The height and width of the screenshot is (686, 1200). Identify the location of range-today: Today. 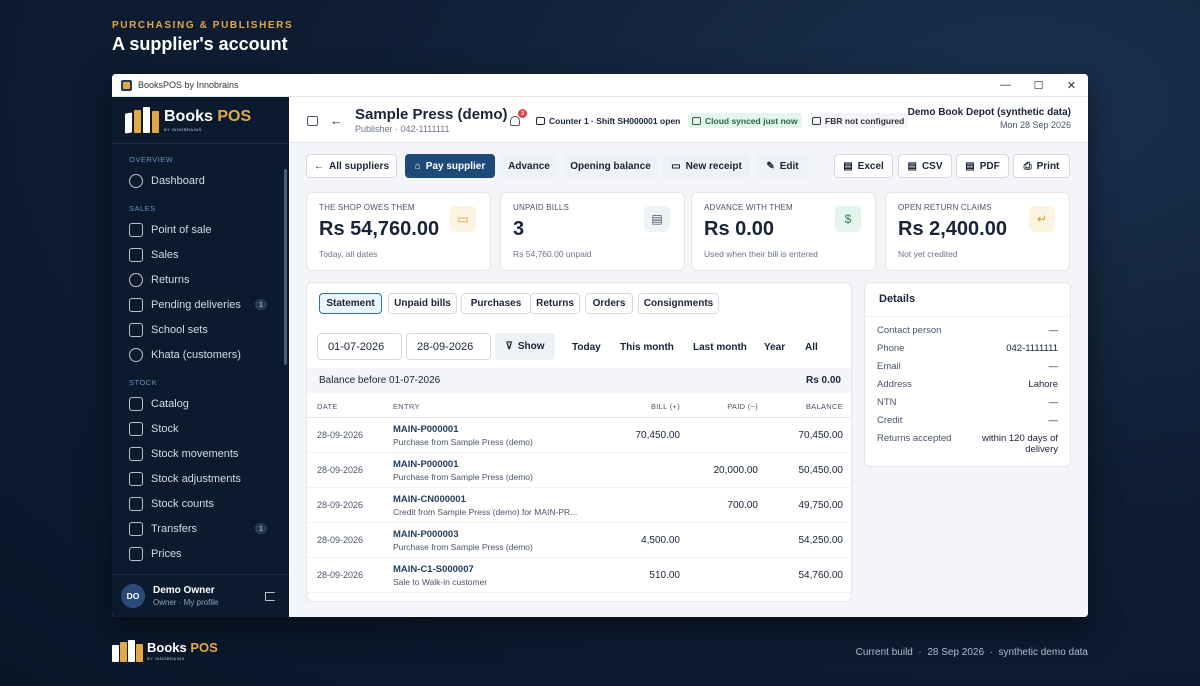
(586, 347).